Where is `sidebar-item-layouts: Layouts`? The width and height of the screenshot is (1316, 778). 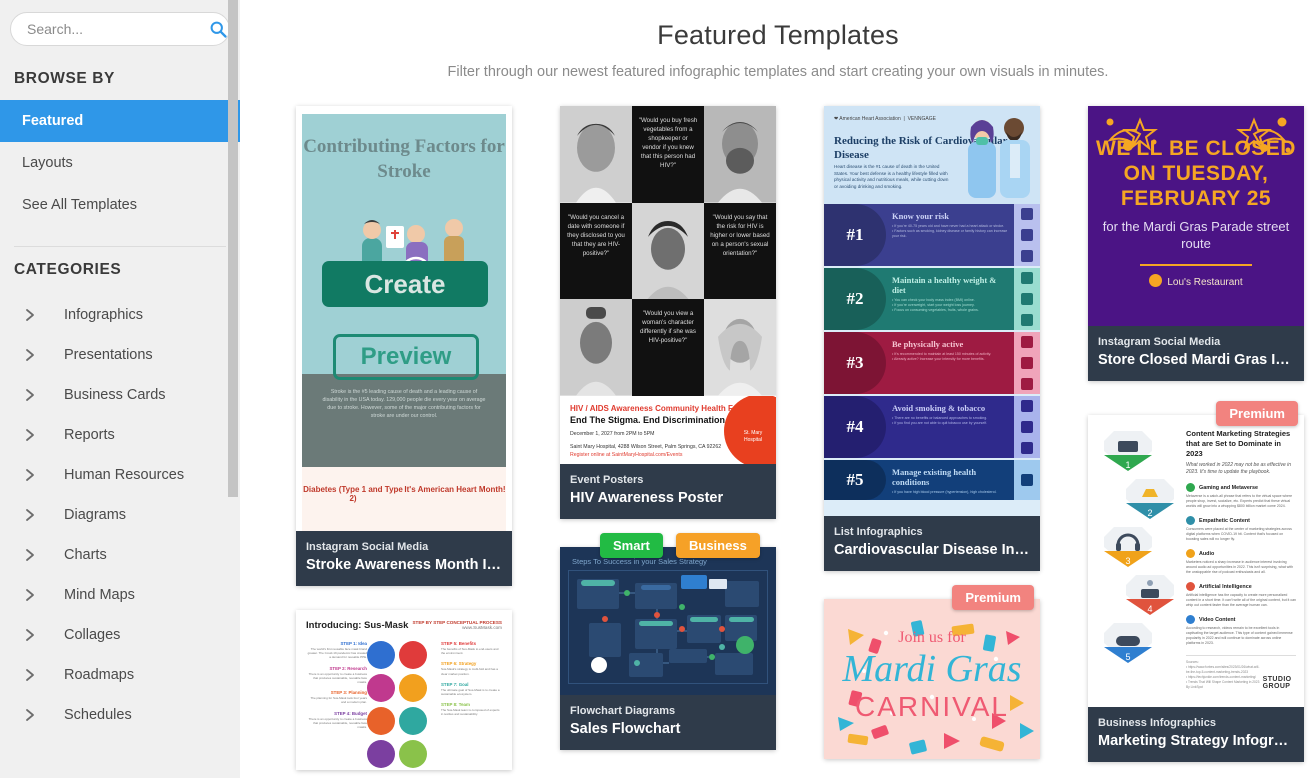
sidebar-item-layouts: Layouts is located at coordinates (120, 163).